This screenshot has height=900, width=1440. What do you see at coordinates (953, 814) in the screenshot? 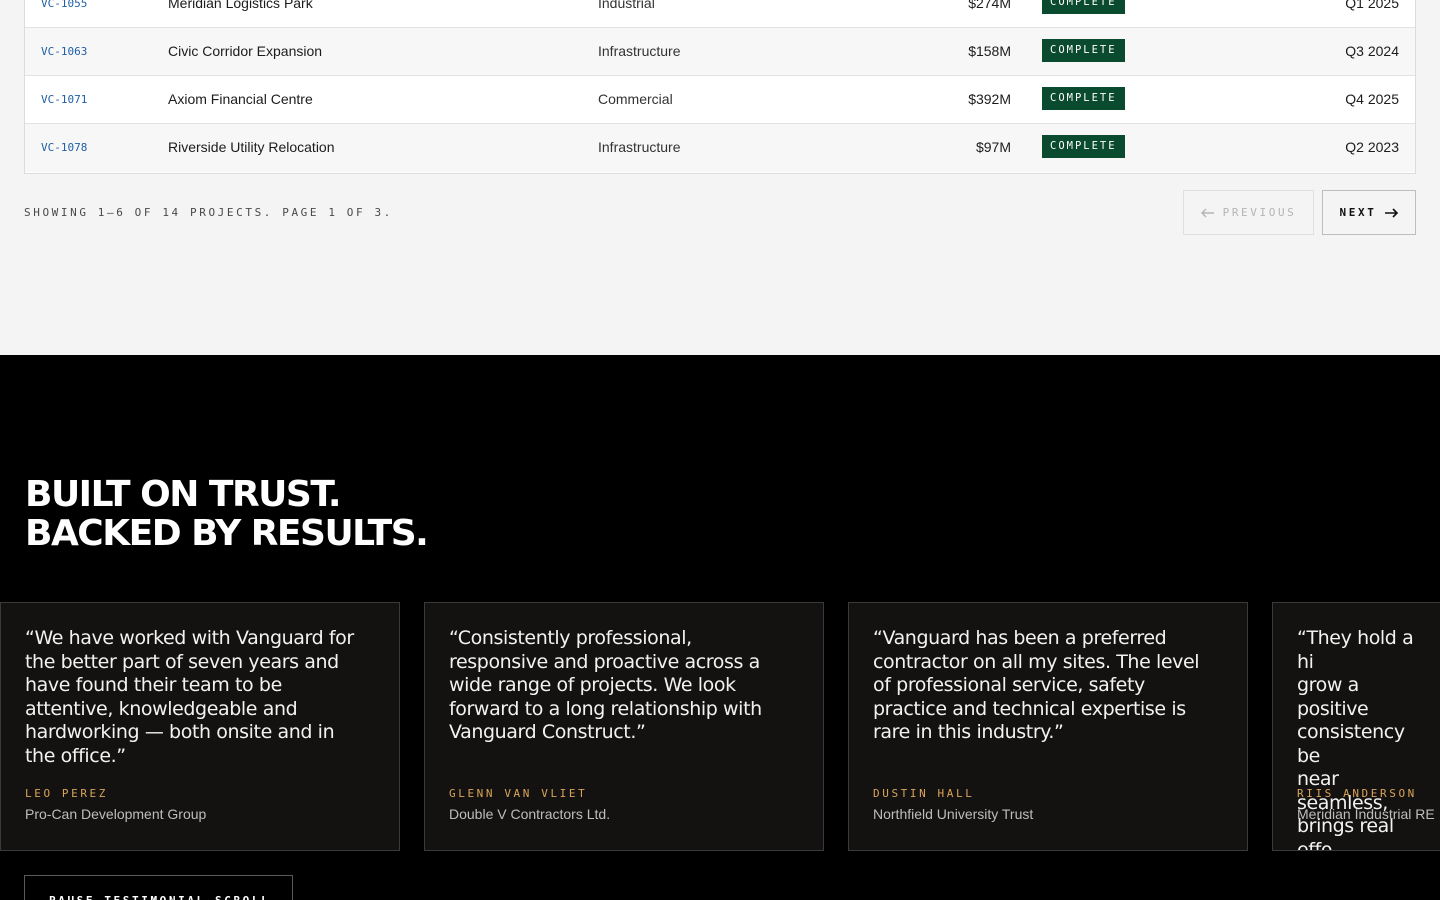
I see `testimonial-company: Northfield University Trust` at bounding box center [953, 814].